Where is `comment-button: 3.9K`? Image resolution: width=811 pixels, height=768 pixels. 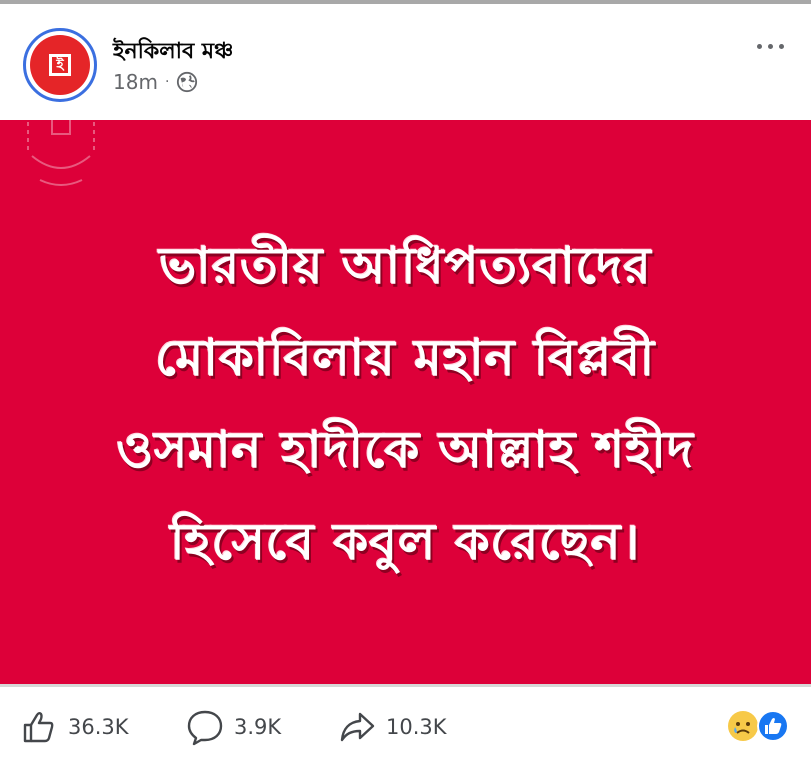
comment-button: 3.9K is located at coordinates (233, 727).